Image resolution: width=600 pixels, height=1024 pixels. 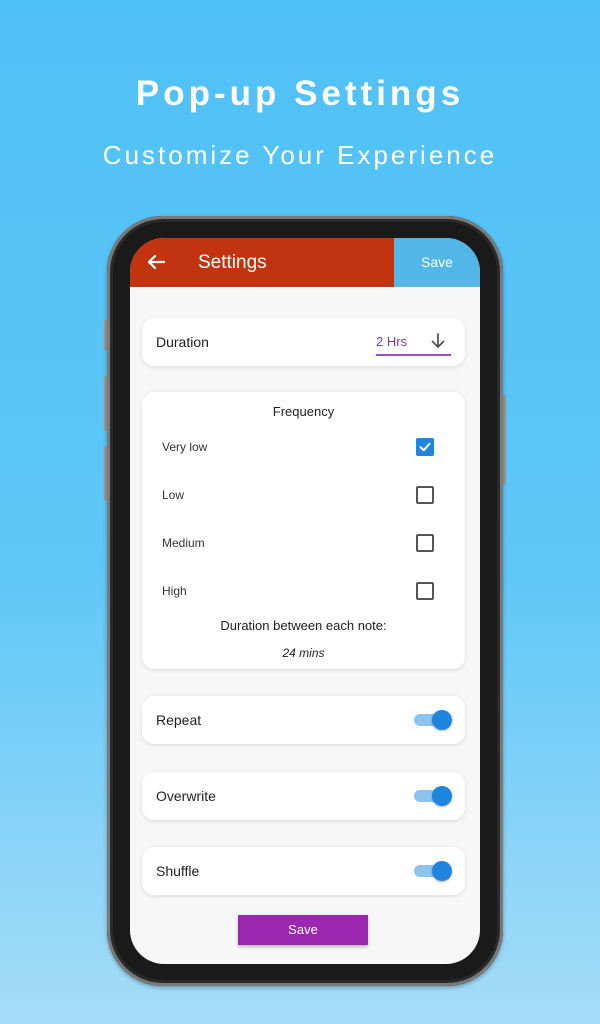 I want to click on app-bar-title: Settings, so click(x=232, y=262).